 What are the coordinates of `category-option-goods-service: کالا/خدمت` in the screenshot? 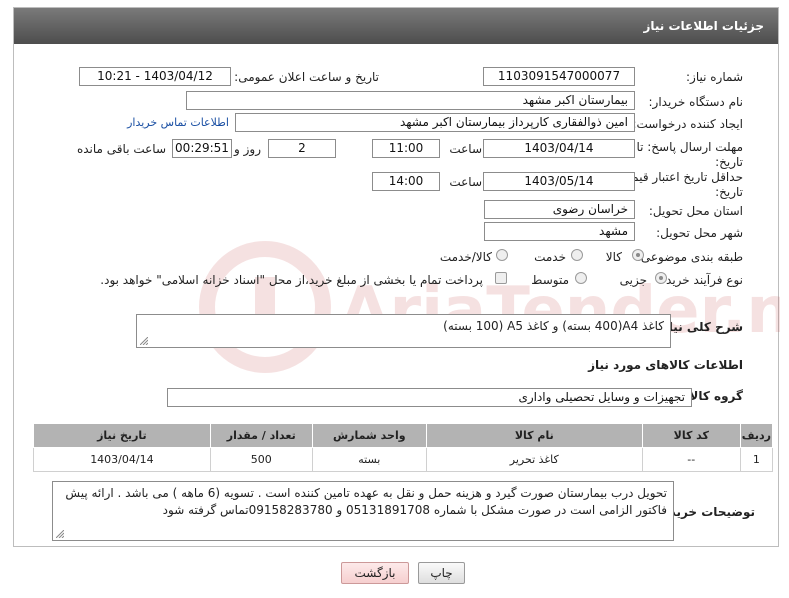 It's located at (465, 257).